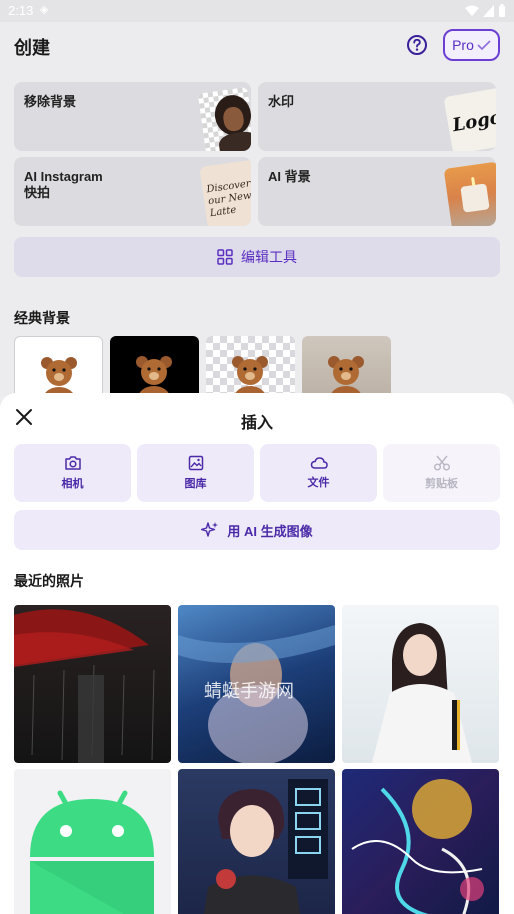  I want to click on watermark-text: 蜻蜓手游网, so click(249, 691).